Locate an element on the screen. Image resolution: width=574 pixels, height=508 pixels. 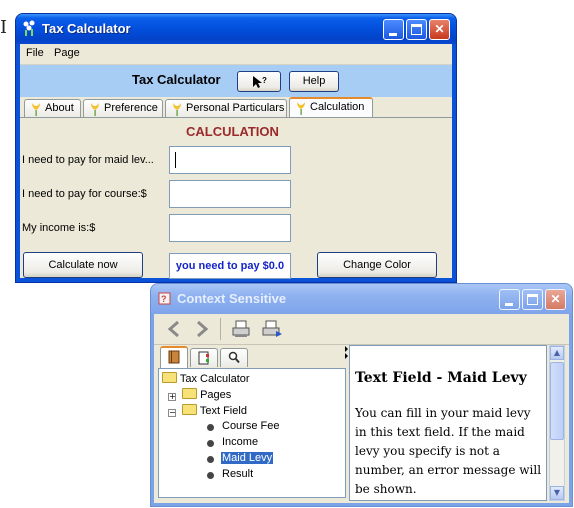
tab-preference: Preference is located at coordinates (123, 108).